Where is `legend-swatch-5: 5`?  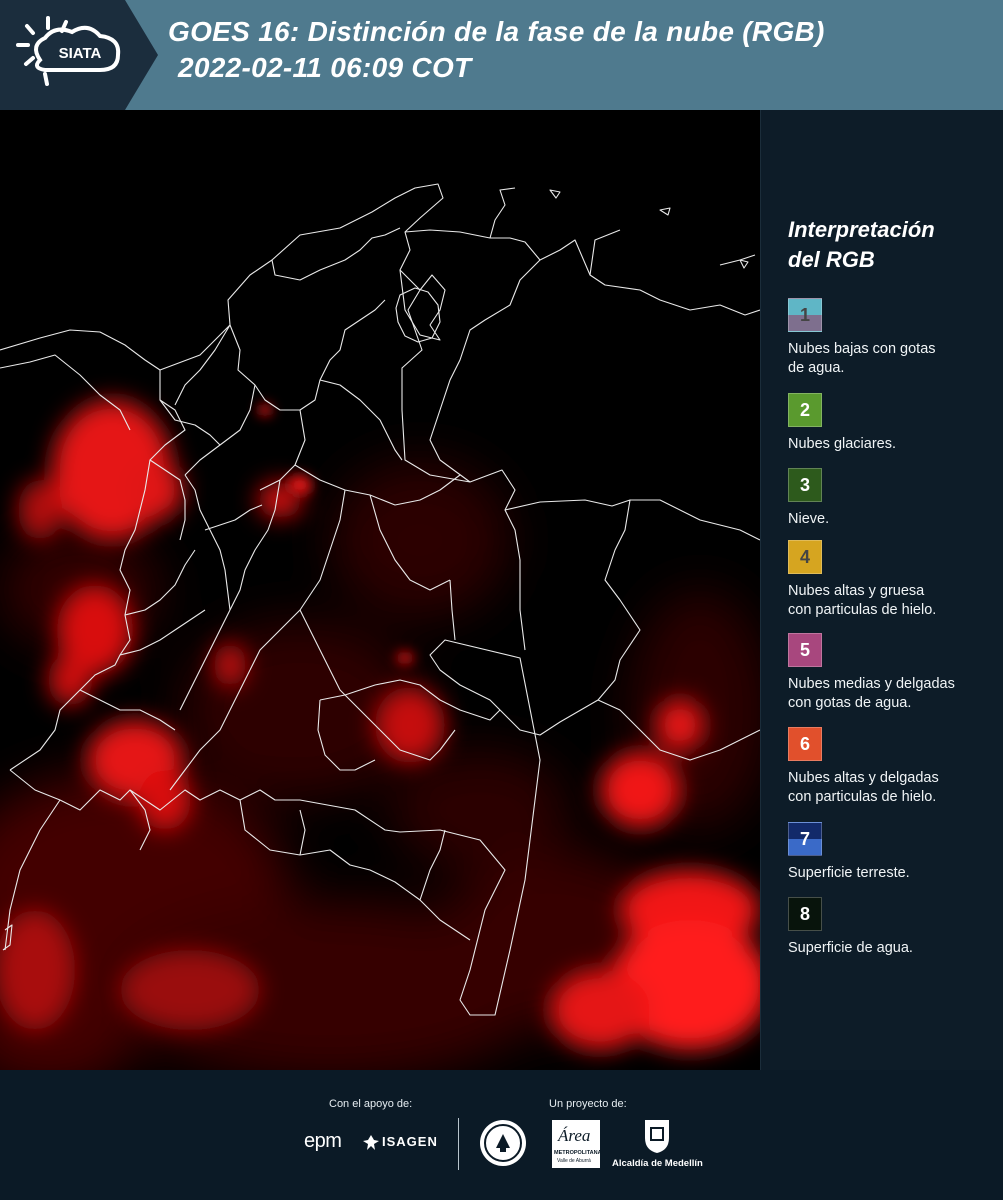 legend-swatch-5: 5 is located at coordinates (805, 650).